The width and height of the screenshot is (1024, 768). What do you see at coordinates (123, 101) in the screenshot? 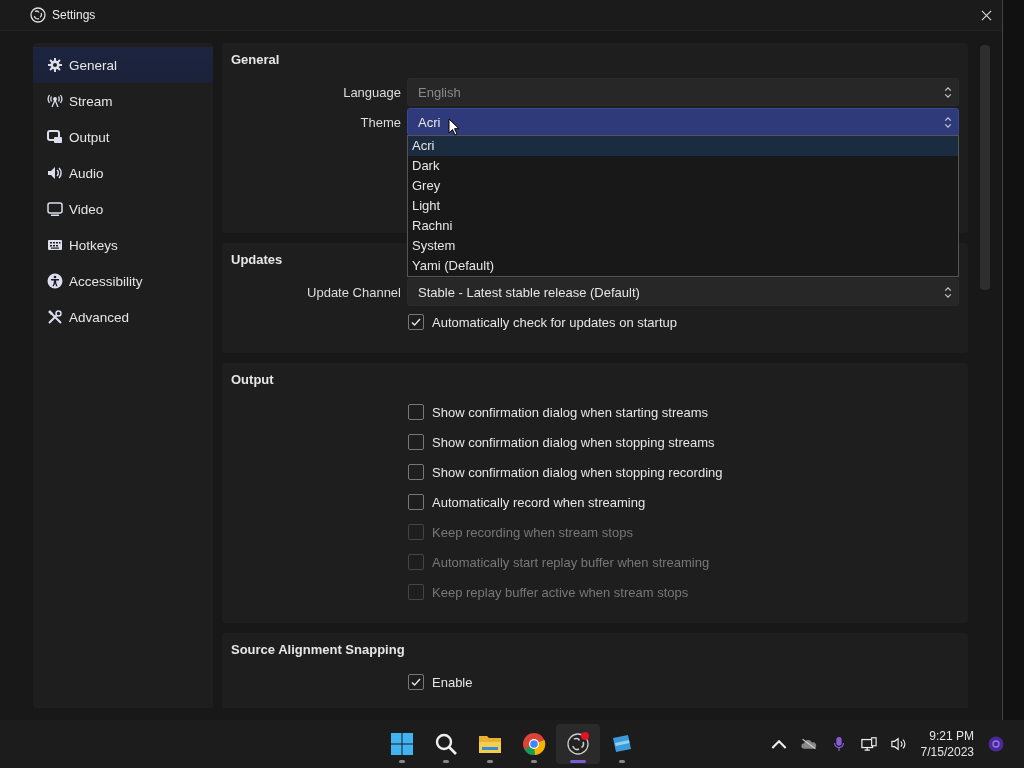
I see `sidebar-item: Stream` at bounding box center [123, 101].